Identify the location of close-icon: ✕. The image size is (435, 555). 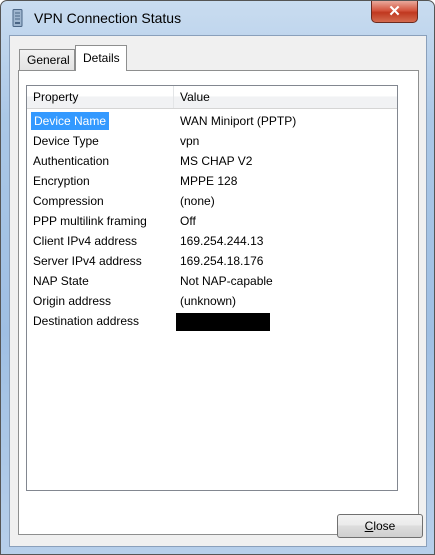
(394, 11).